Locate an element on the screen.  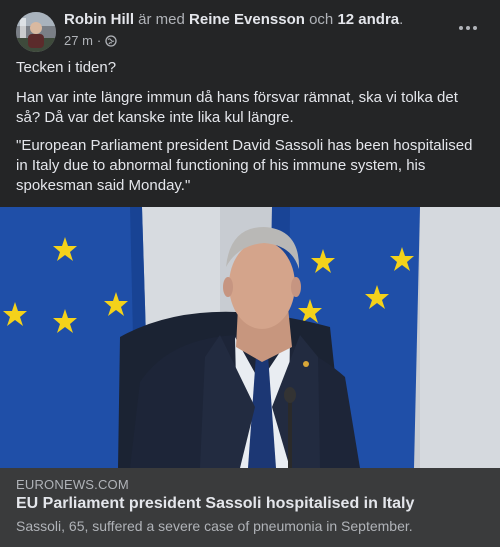
link-domain: EURONEWS.COM is located at coordinates (72, 484).